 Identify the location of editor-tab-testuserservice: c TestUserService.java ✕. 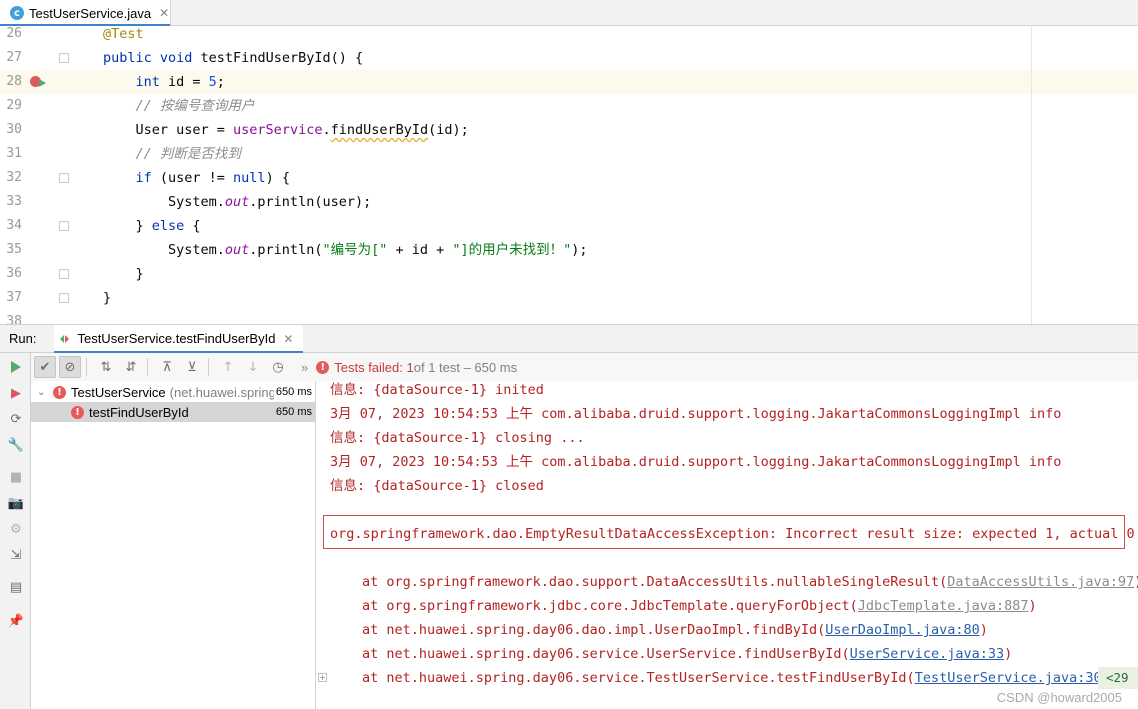
(85, 13).